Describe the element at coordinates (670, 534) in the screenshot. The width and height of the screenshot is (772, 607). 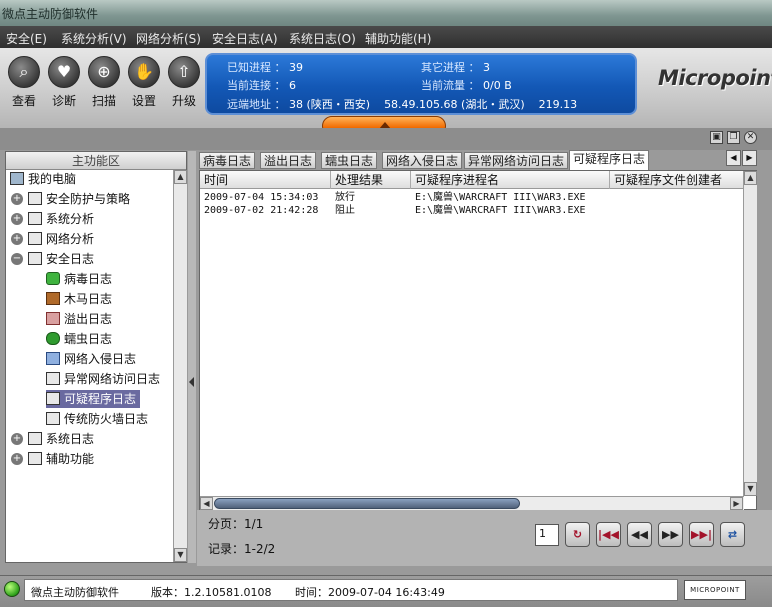
I see `next-page-button: ▶▶` at that location.